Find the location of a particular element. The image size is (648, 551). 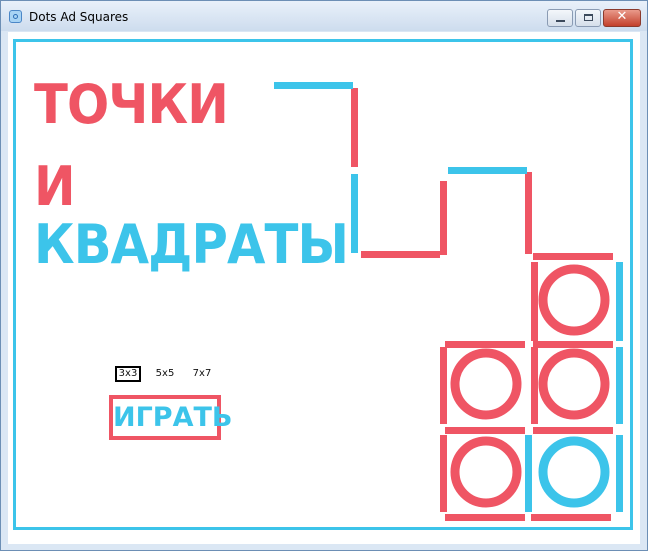

grid-size-3x3-button: 3x3 is located at coordinates (128, 374).